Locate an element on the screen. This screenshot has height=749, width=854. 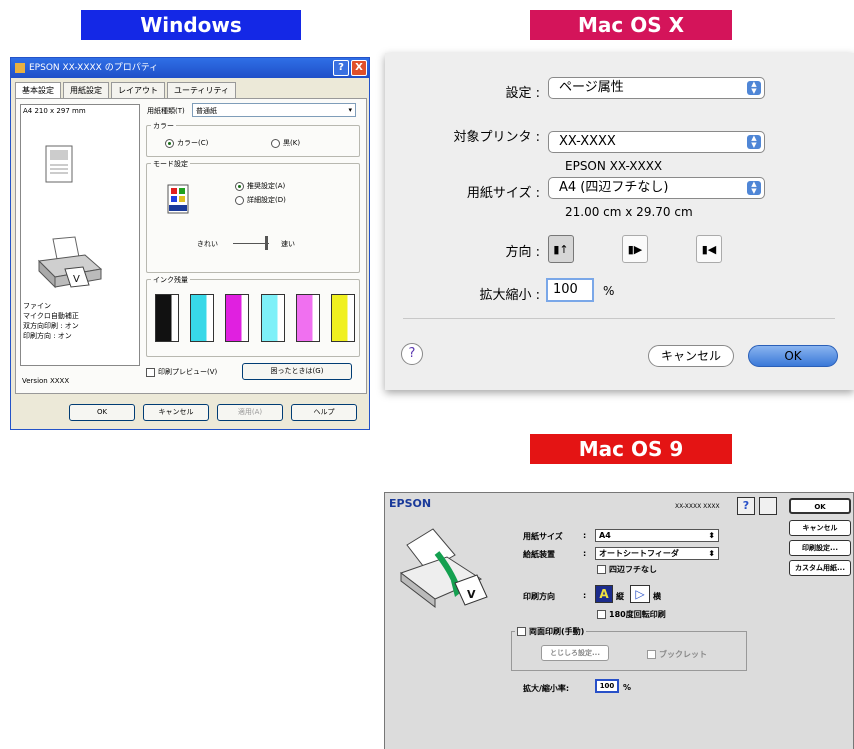
color-option-black: 黒(K) is located at coordinates (292, 143).